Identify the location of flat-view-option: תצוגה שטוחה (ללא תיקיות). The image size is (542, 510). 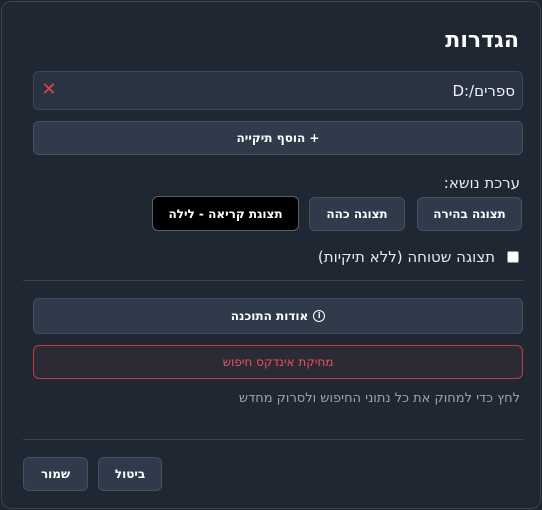
(418, 257).